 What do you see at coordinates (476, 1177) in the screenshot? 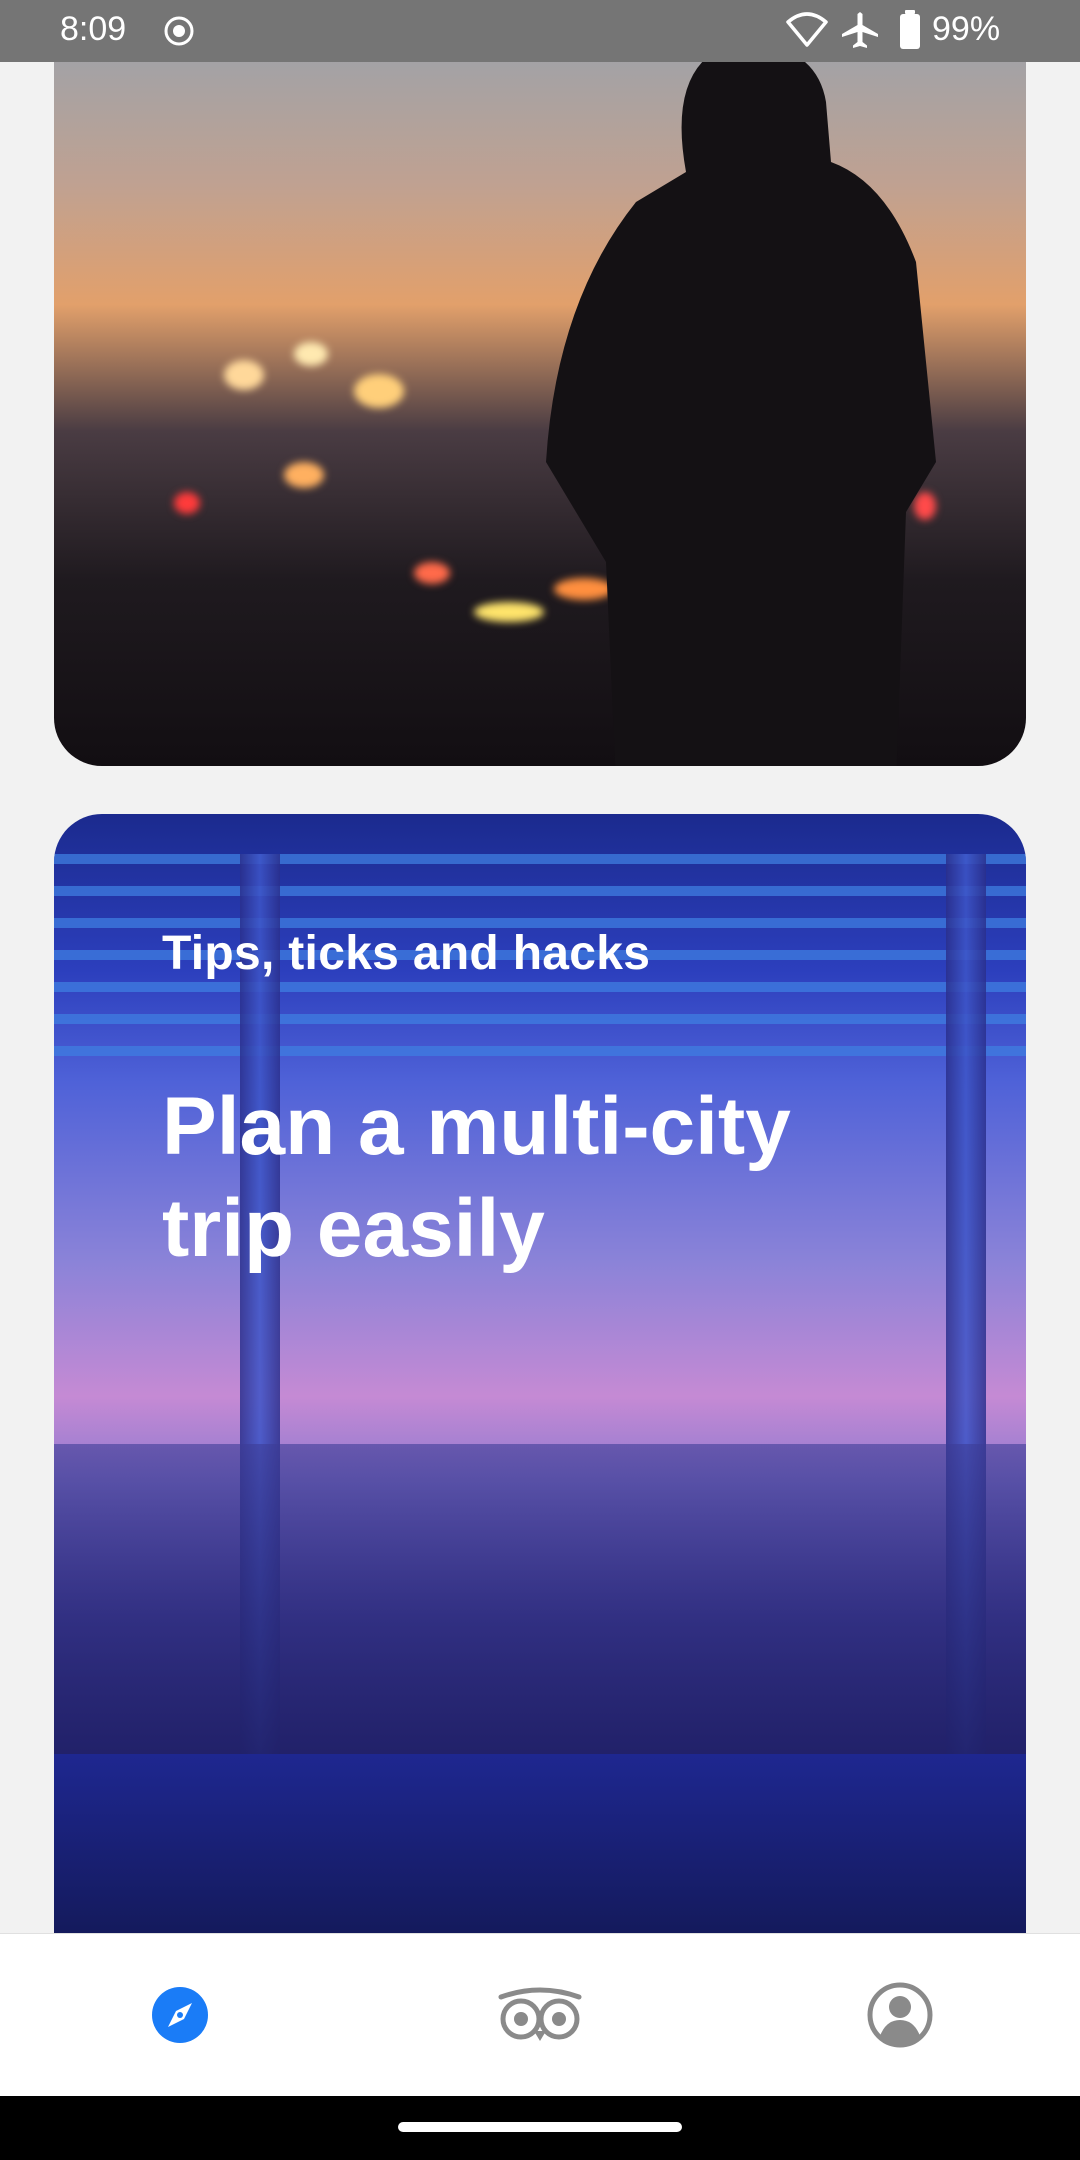
I see `card-title: Plan a multi-city trip easily` at bounding box center [476, 1177].